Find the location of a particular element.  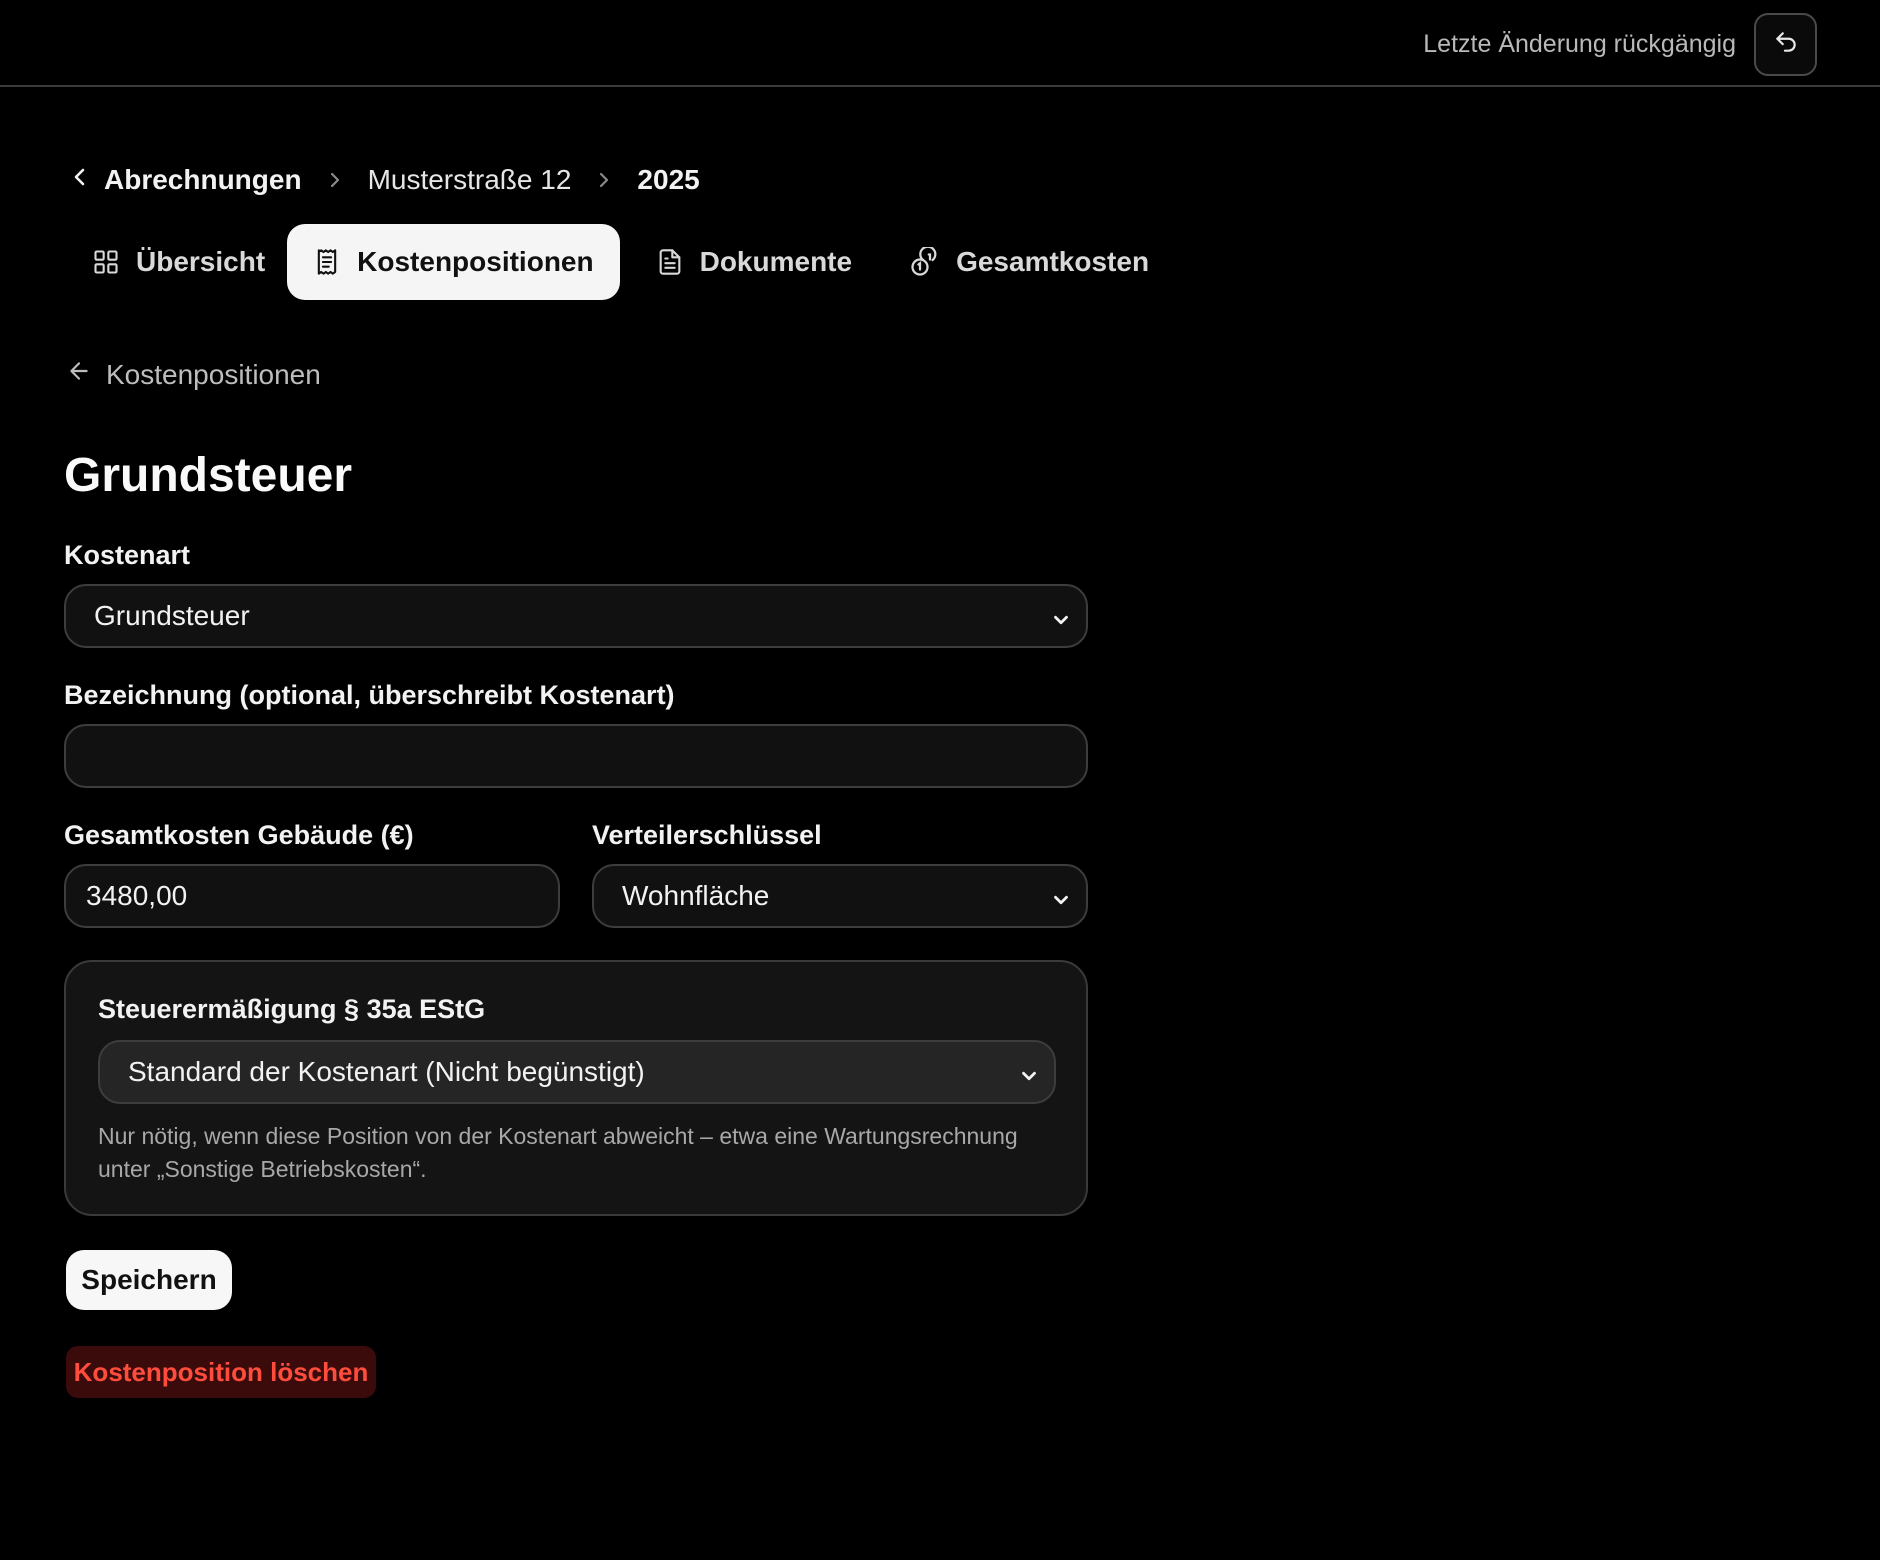

verteilerschluessel-select: Wohnfläche is located at coordinates (840, 896).